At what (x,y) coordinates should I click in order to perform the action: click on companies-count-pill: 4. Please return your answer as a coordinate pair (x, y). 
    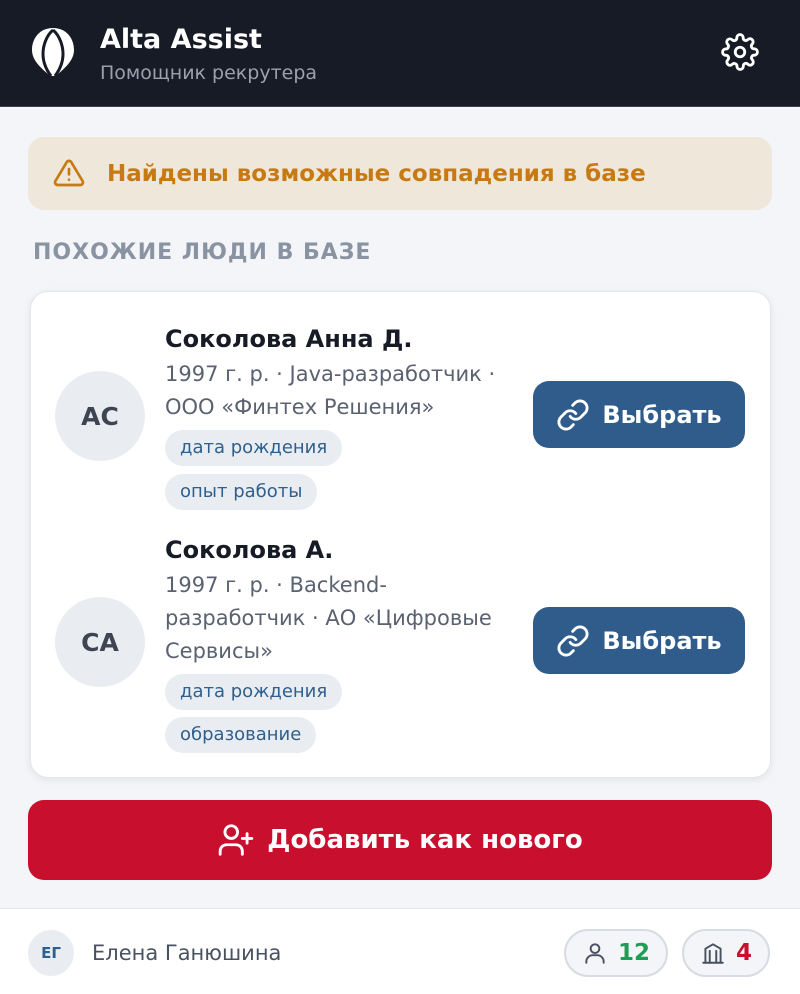
    Looking at the image, I should click on (726, 953).